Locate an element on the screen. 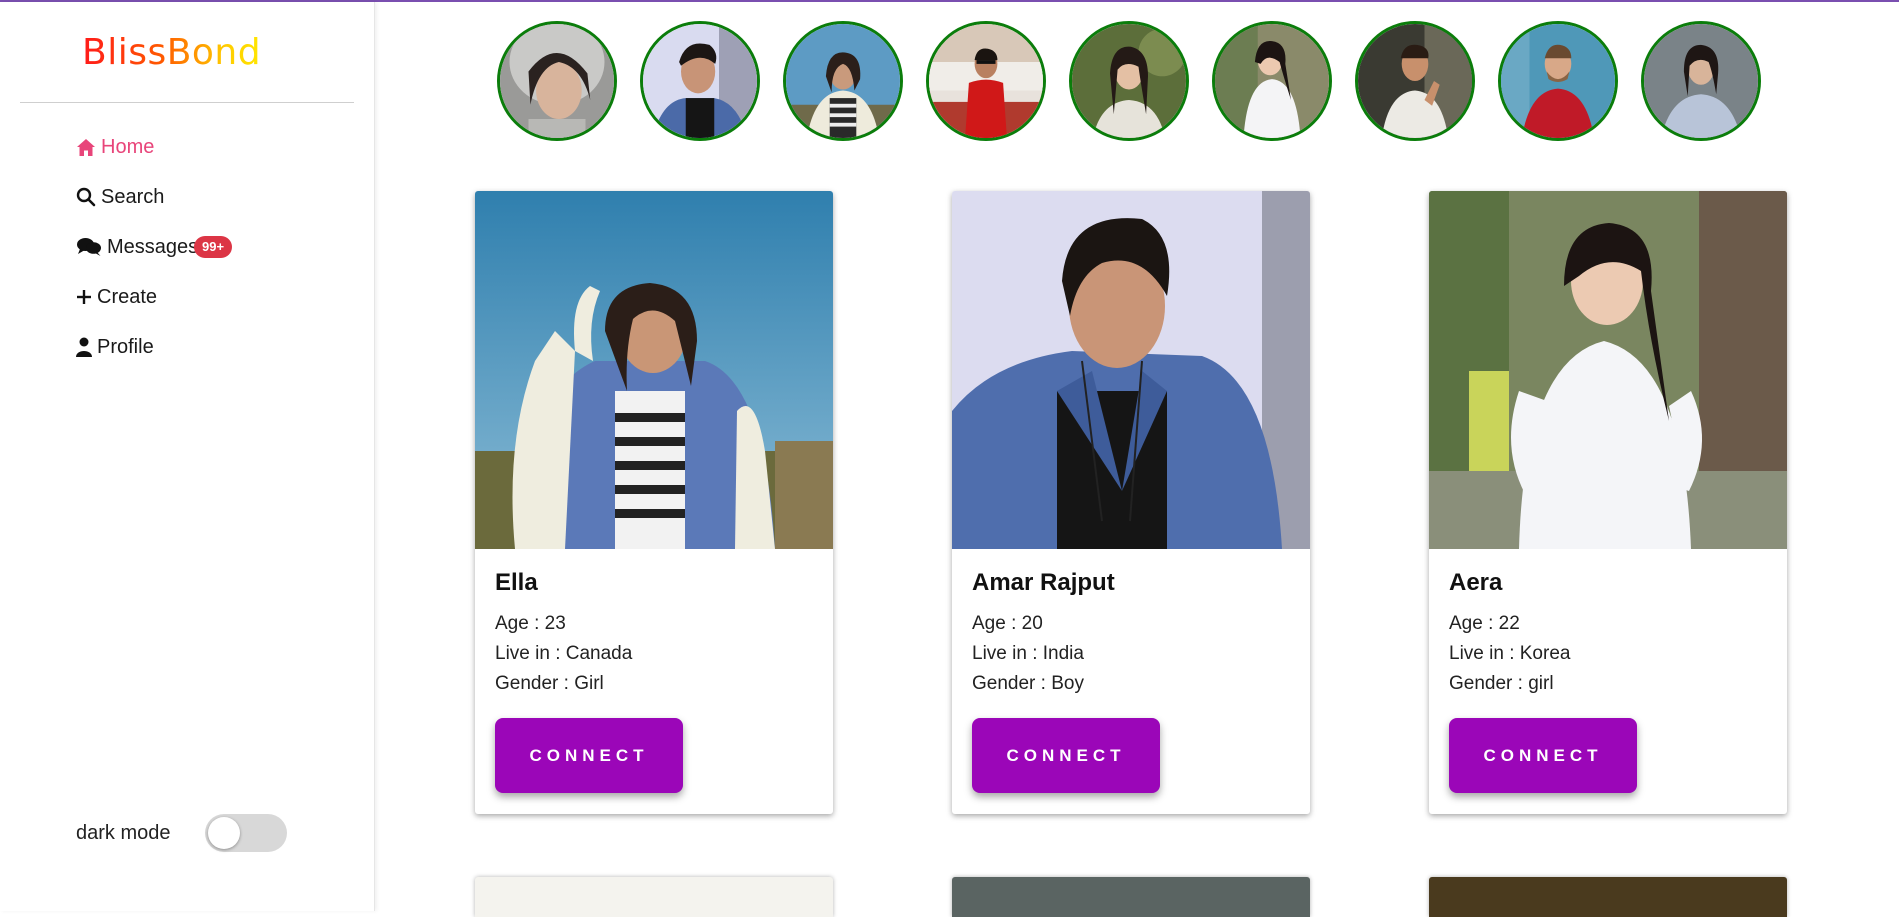 The width and height of the screenshot is (1899, 917). sidebar-item-label: Search is located at coordinates (133, 197).